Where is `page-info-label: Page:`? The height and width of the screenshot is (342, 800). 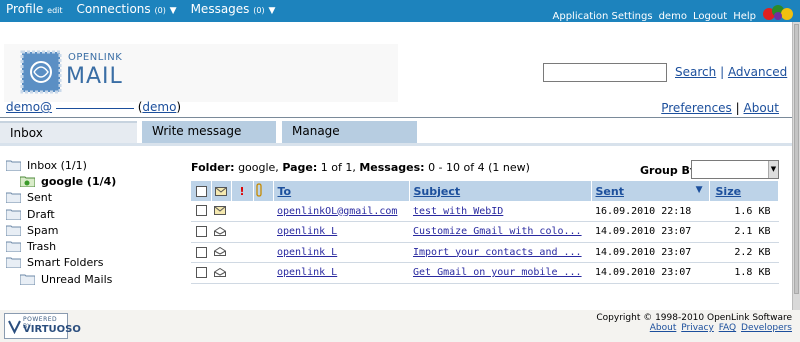 page-info-label: Page: is located at coordinates (300, 167).